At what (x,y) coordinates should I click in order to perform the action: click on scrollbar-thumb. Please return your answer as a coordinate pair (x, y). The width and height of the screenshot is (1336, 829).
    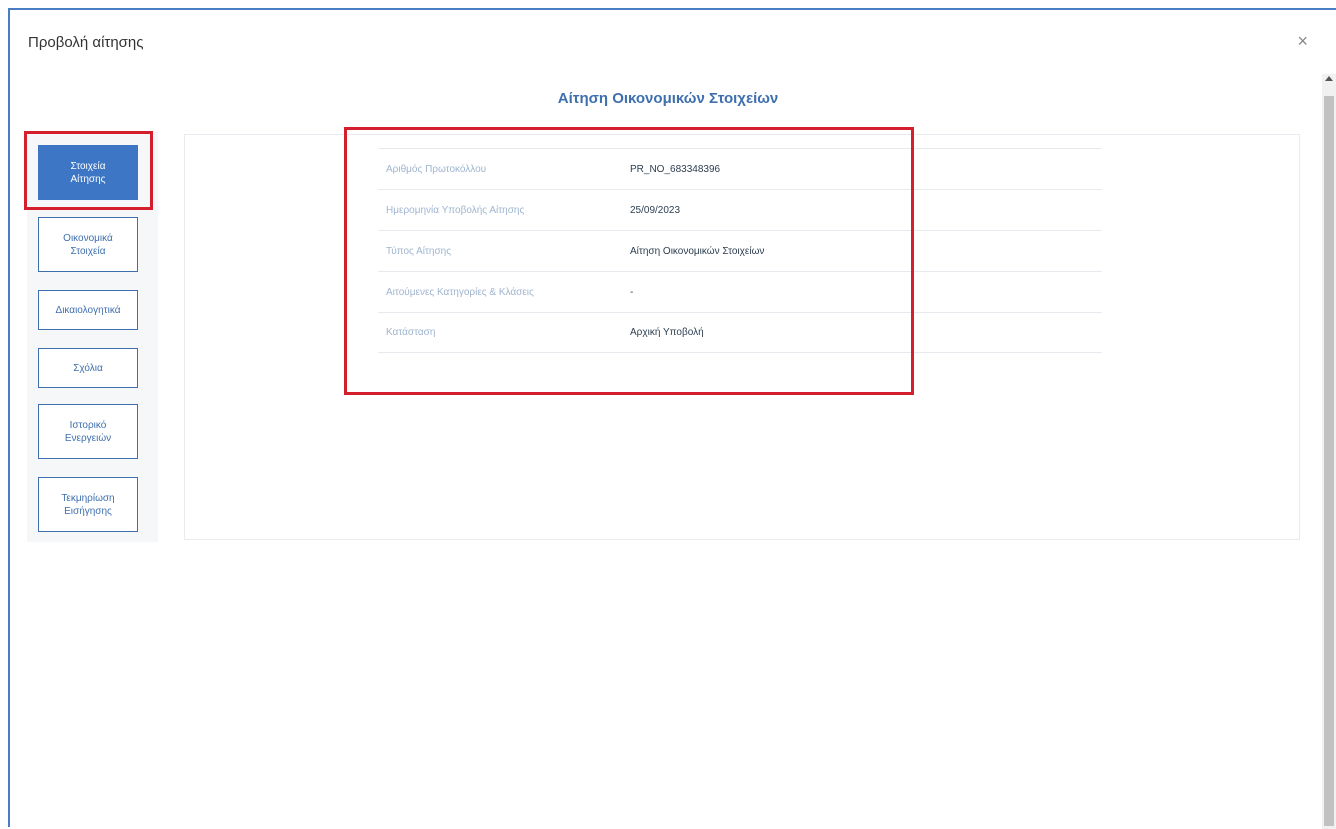
    Looking at the image, I should click on (1329, 461).